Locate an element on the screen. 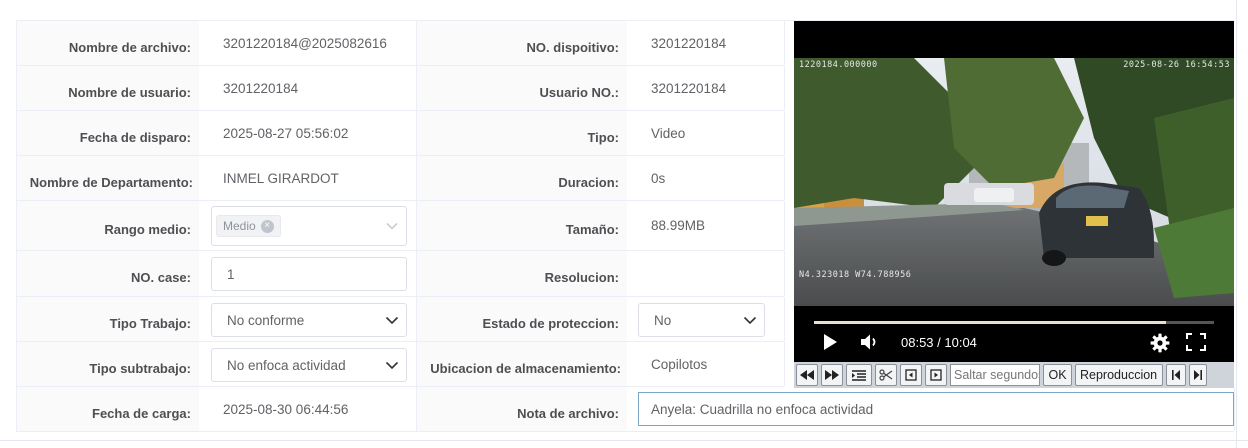 This screenshot has height=448, width=1248. label-cell: Duracion: is located at coordinates (522, 178).